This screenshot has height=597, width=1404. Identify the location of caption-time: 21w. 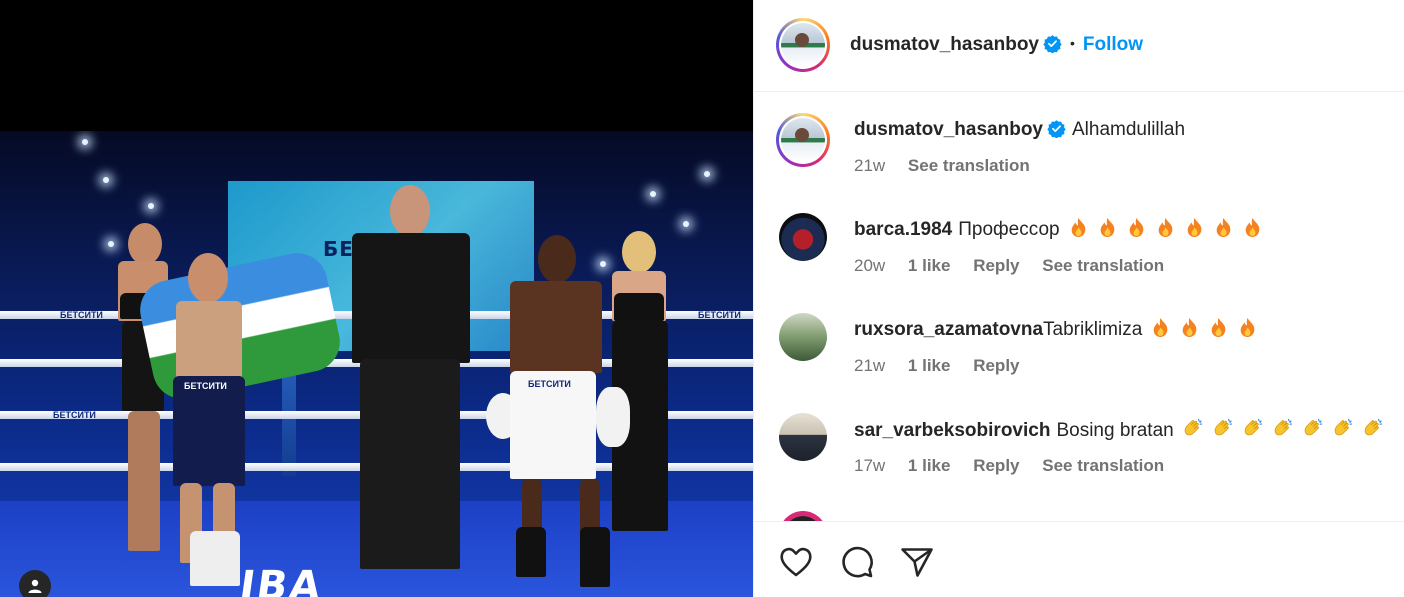
(869, 165).